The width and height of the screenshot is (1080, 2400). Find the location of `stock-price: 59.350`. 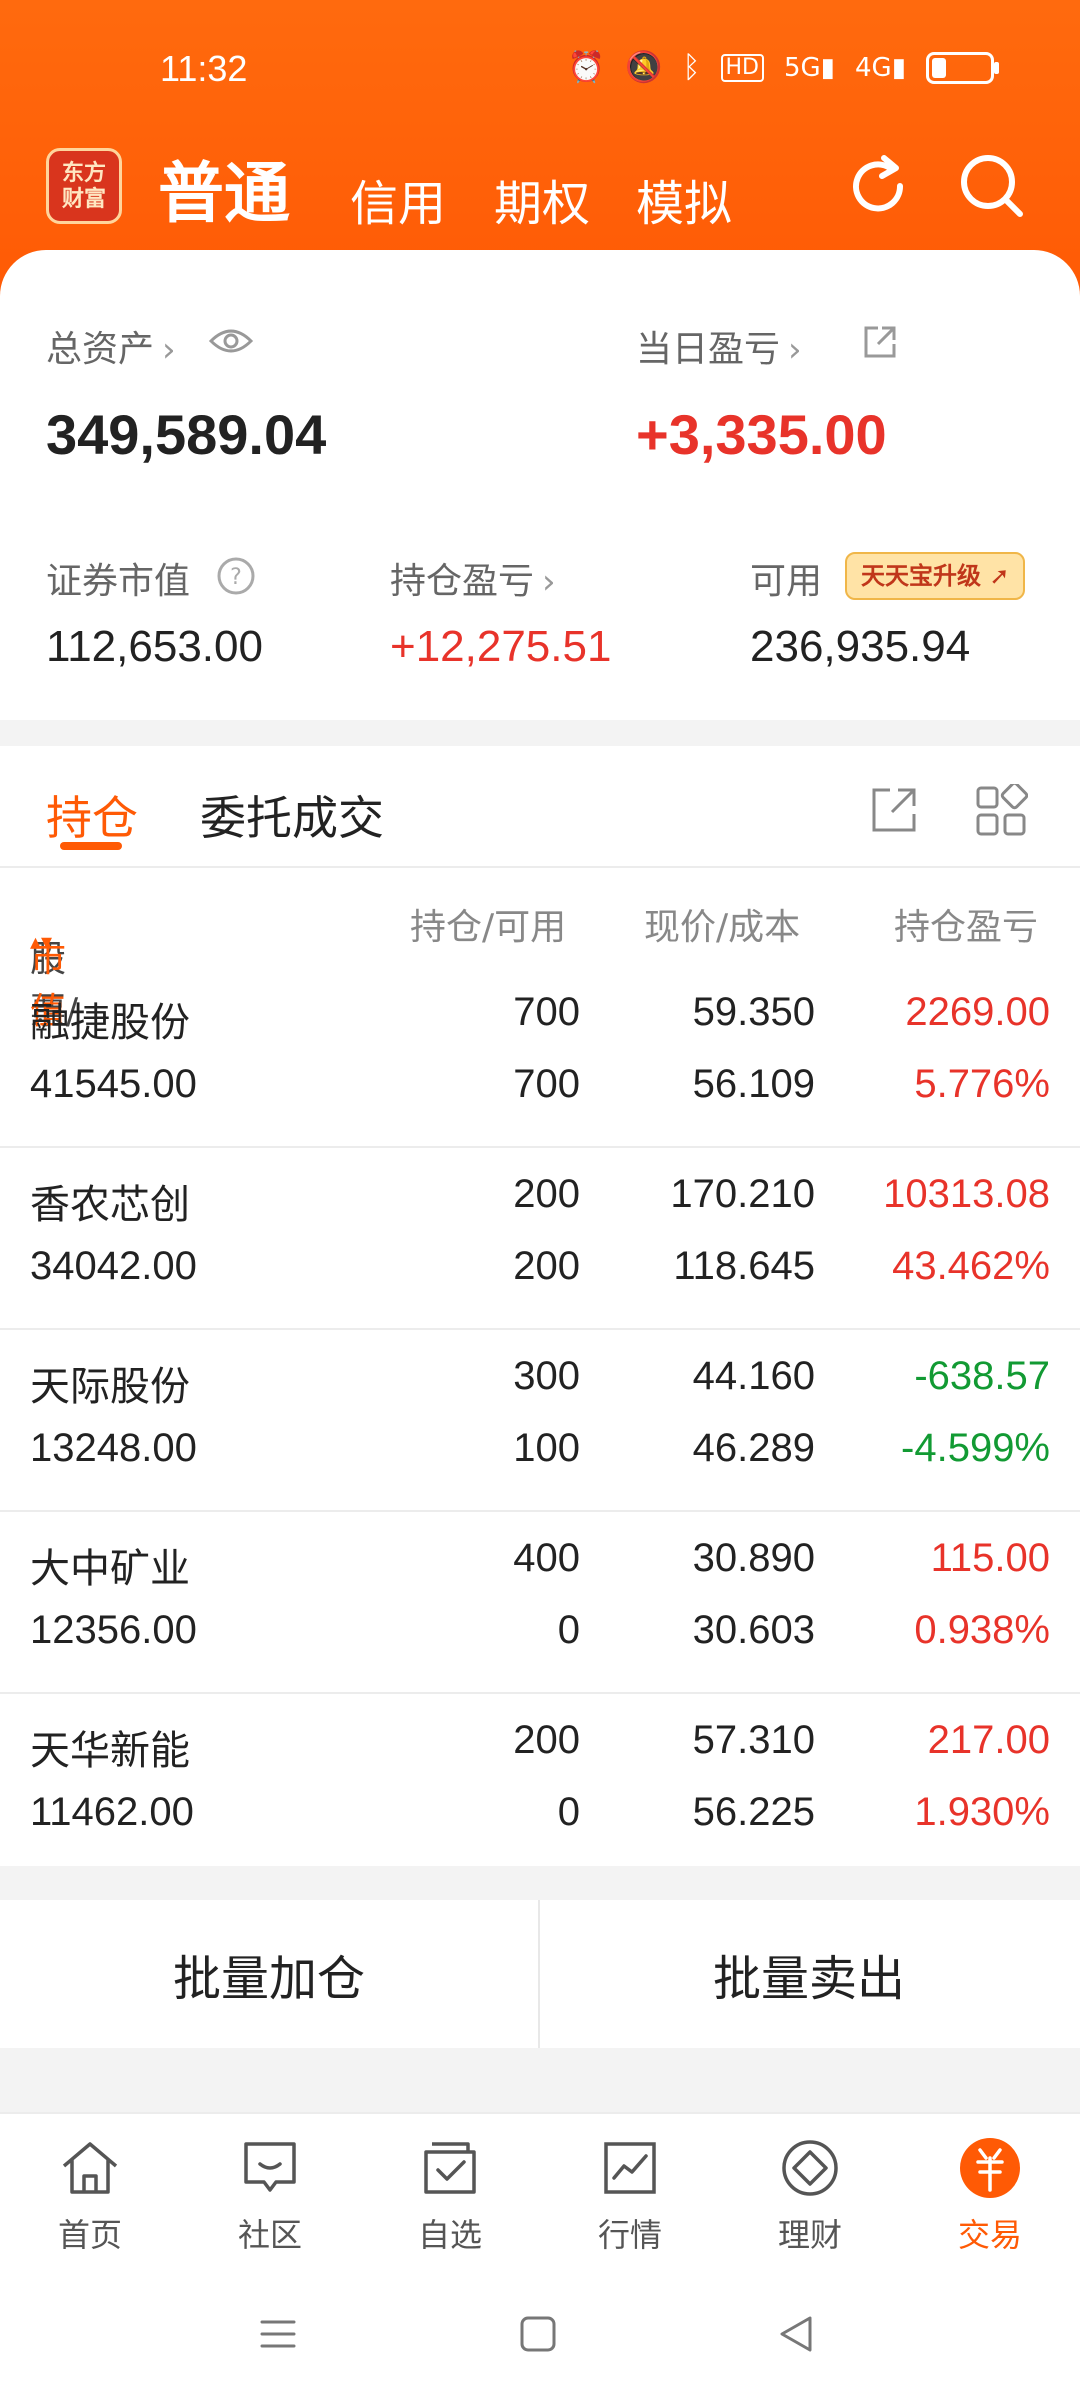

stock-price: 59.350 is located at coordinates (753, 1012).